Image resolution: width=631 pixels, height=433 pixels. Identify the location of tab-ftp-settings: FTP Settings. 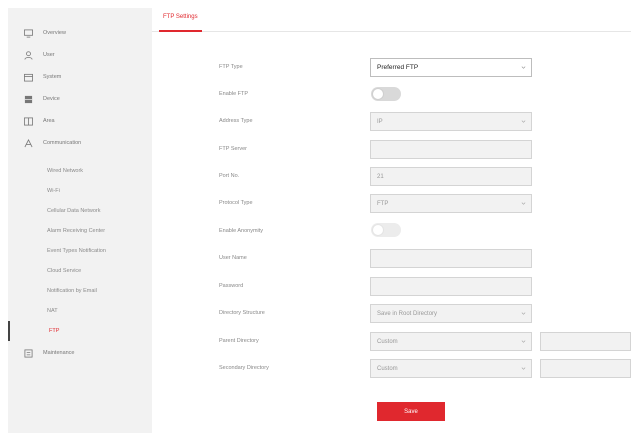
(180, 23).